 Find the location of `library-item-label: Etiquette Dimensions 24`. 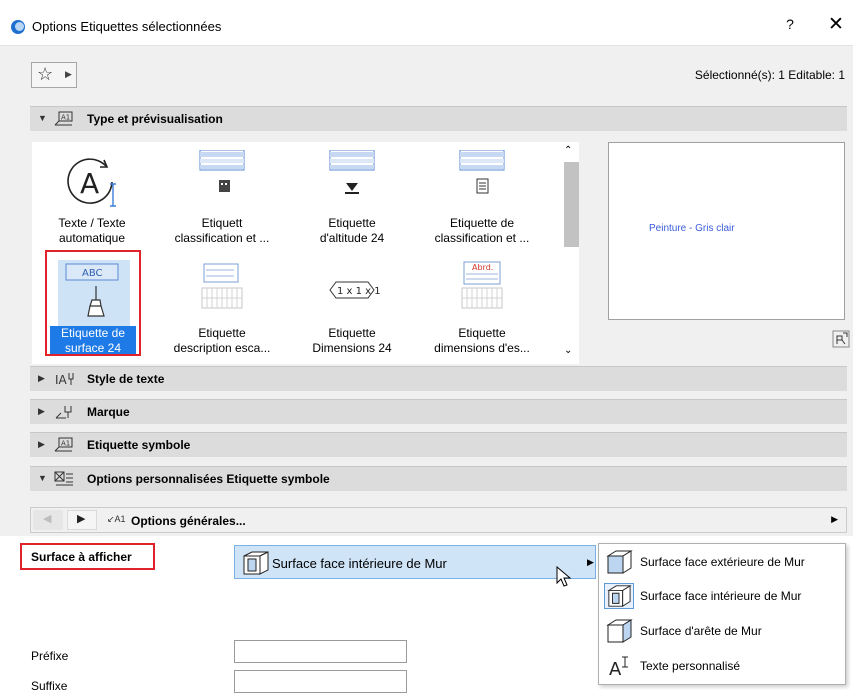

library-item-label: Etiquette Dimensions 24 is located at coordinates (352, 340).